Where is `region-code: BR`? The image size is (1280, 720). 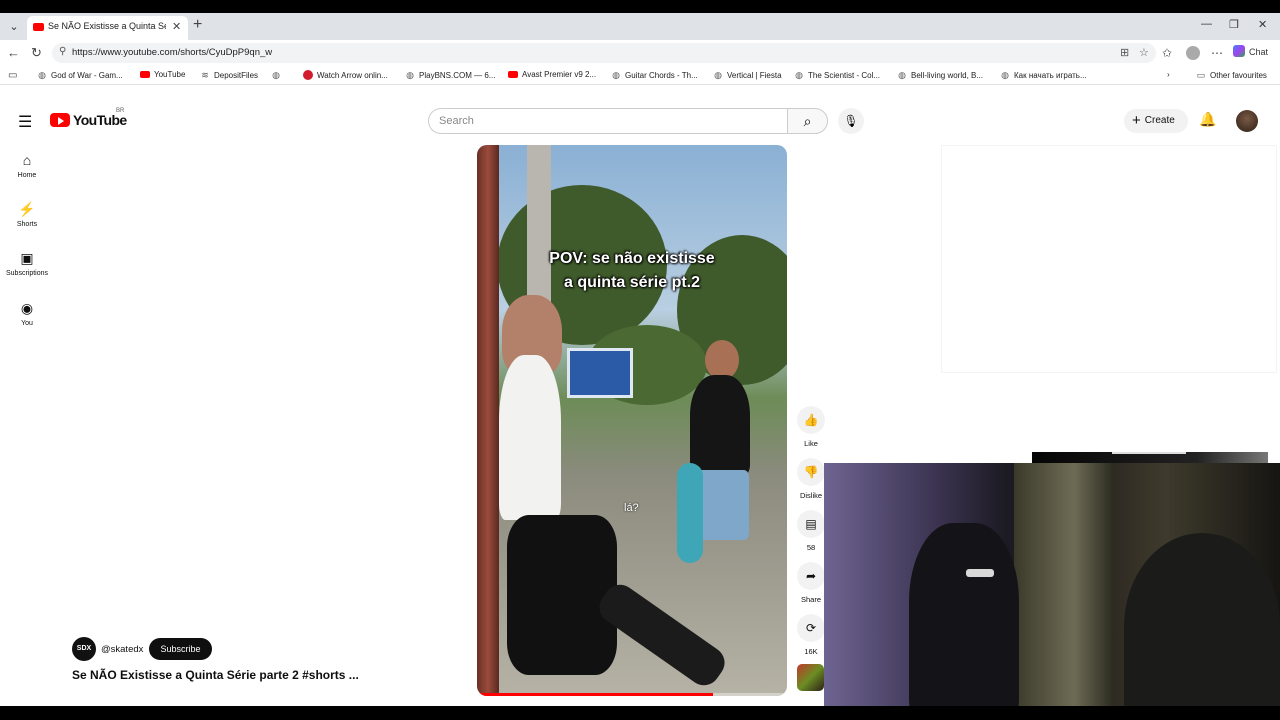
region-code: BR is located at coordinates (120, 111).